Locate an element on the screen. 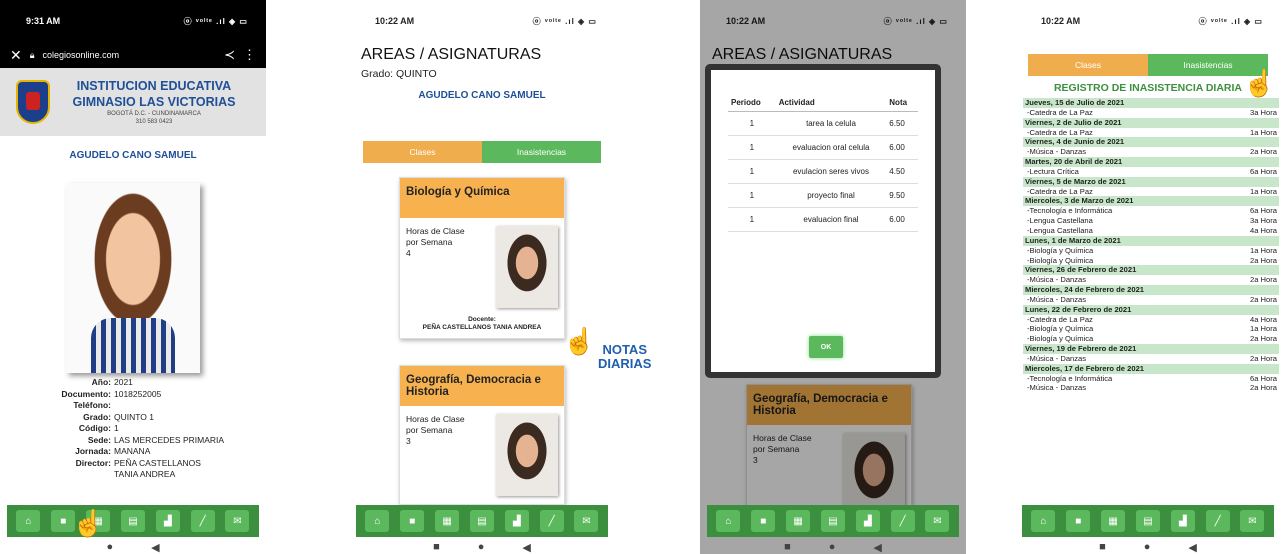 The image size is (1281, 554). callout-line2: DIARIAS is located at coordinates (625, 363).